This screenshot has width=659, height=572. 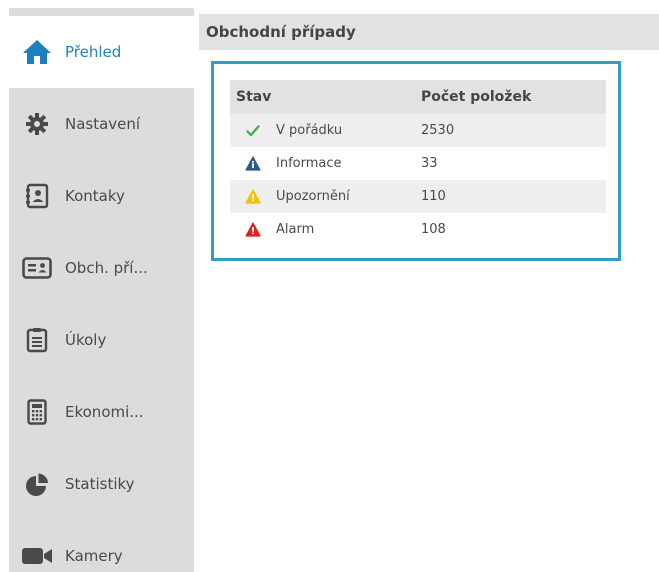 What do you see at coordinates (37, 52) in the screenshot?
I see `home-icon` at bounding box center [37, 52].